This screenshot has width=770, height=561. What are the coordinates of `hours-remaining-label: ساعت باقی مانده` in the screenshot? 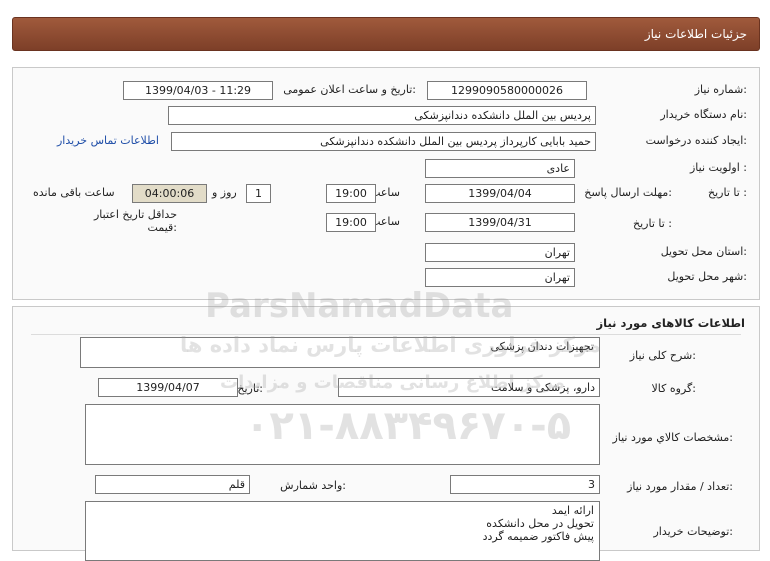 It's located at (74, 192).